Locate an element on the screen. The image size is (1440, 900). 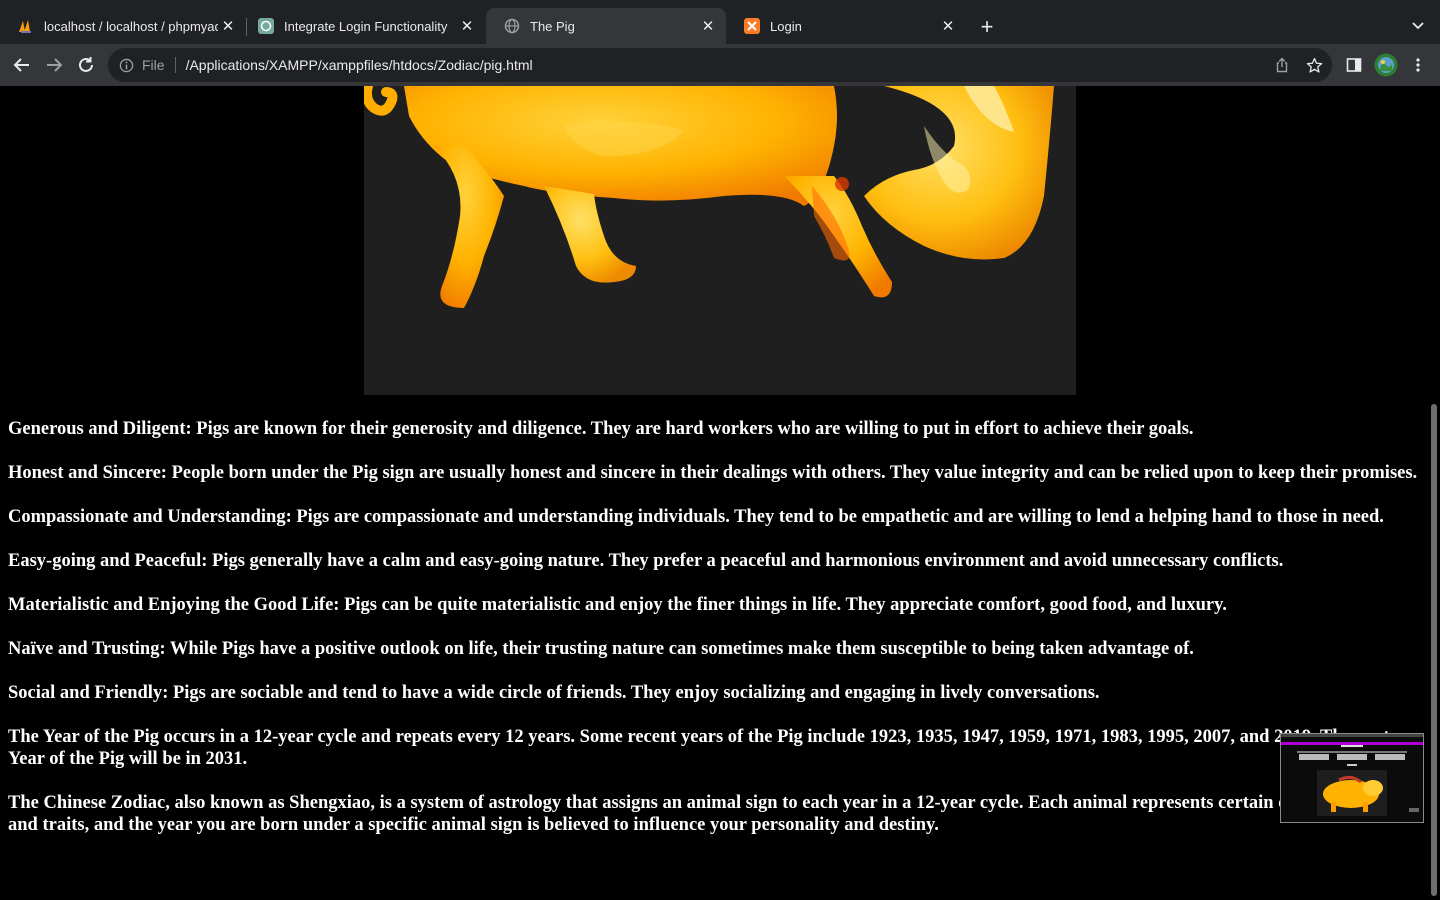
vertical-scrollbar is located at coordinates (1434, 493).